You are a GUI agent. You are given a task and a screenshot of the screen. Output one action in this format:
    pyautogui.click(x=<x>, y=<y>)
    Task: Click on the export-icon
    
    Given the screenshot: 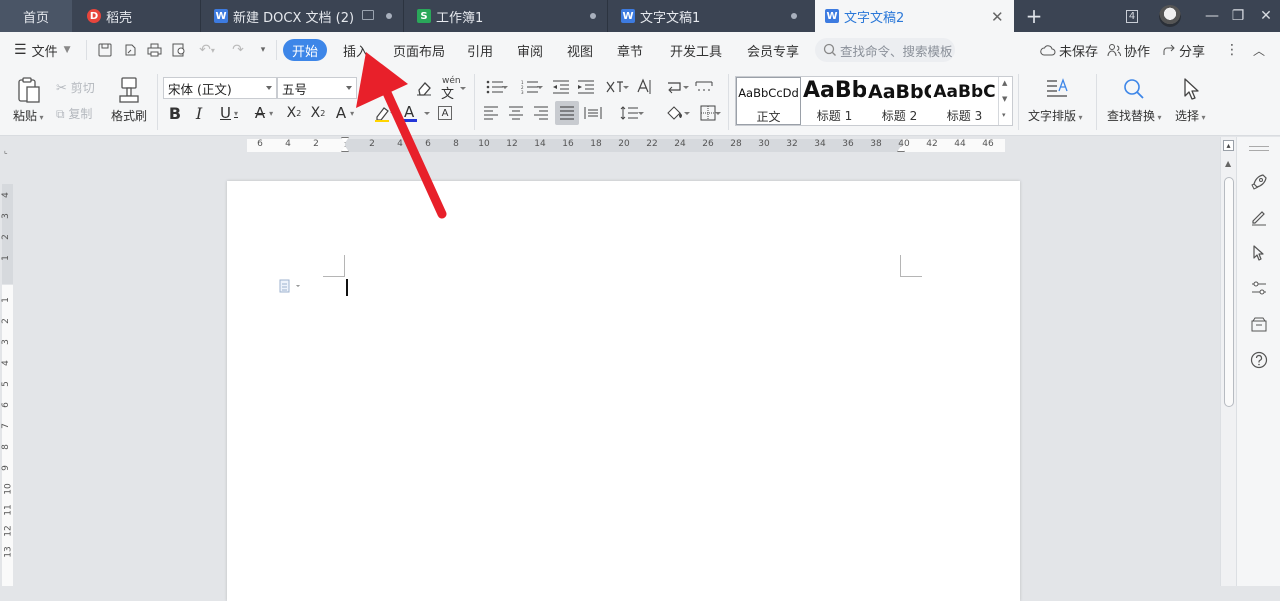 What is the action you would take?
    pyautogui.click(x=130, y=50)
    